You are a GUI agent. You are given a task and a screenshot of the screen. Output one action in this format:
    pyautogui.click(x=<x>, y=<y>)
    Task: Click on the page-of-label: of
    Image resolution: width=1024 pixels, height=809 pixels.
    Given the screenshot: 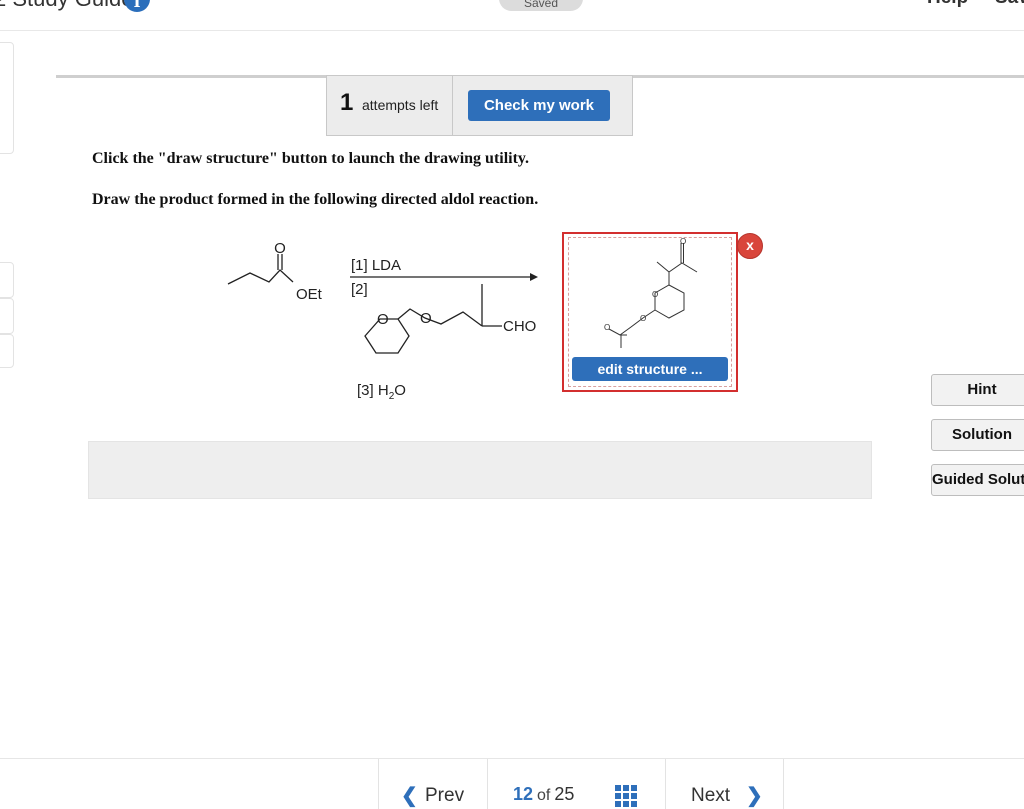 What is the action you would take?
    pyautogui.click(x=544, y=795)
    